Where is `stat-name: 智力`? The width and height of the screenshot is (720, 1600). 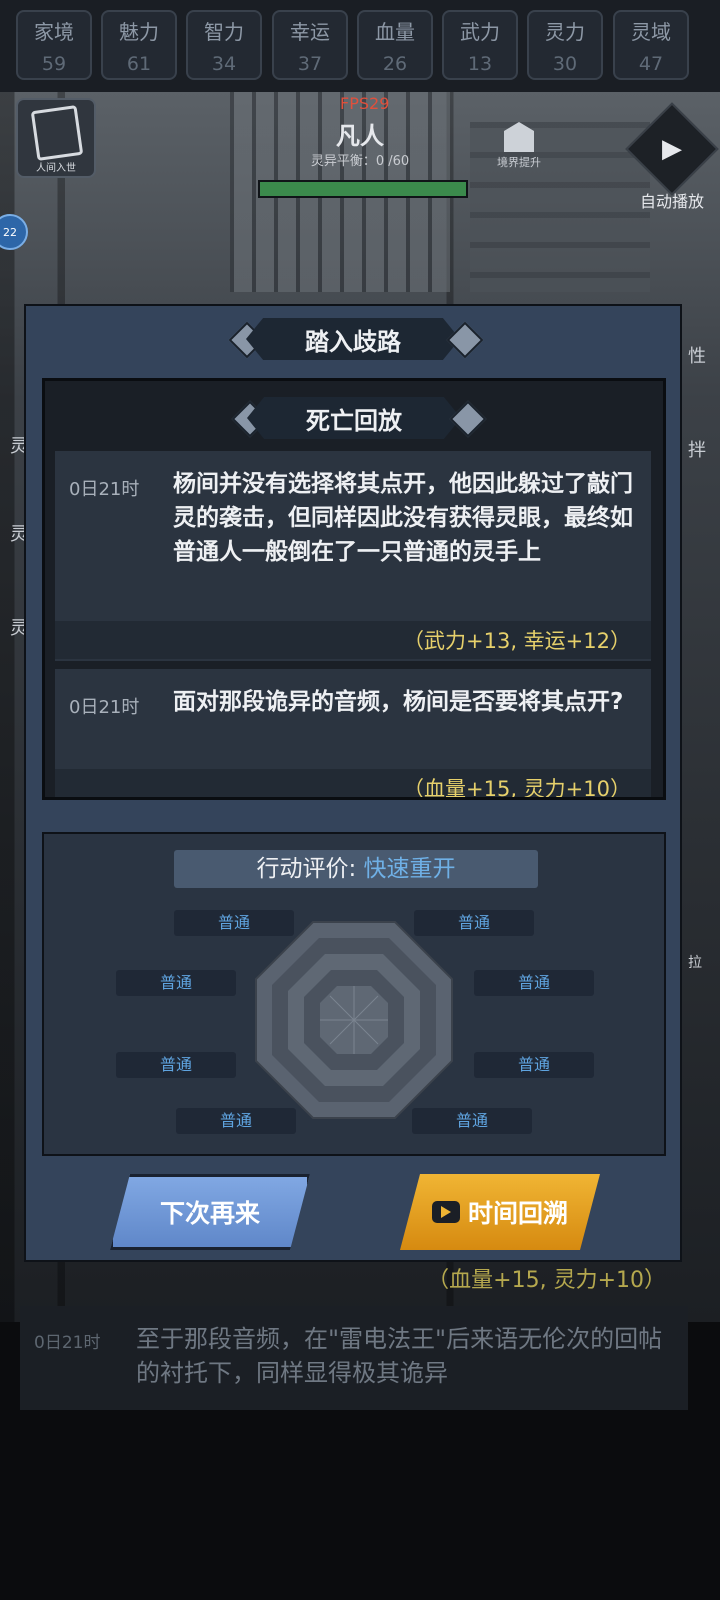 stat-name: 智力 is located at coordinates (224, 32).